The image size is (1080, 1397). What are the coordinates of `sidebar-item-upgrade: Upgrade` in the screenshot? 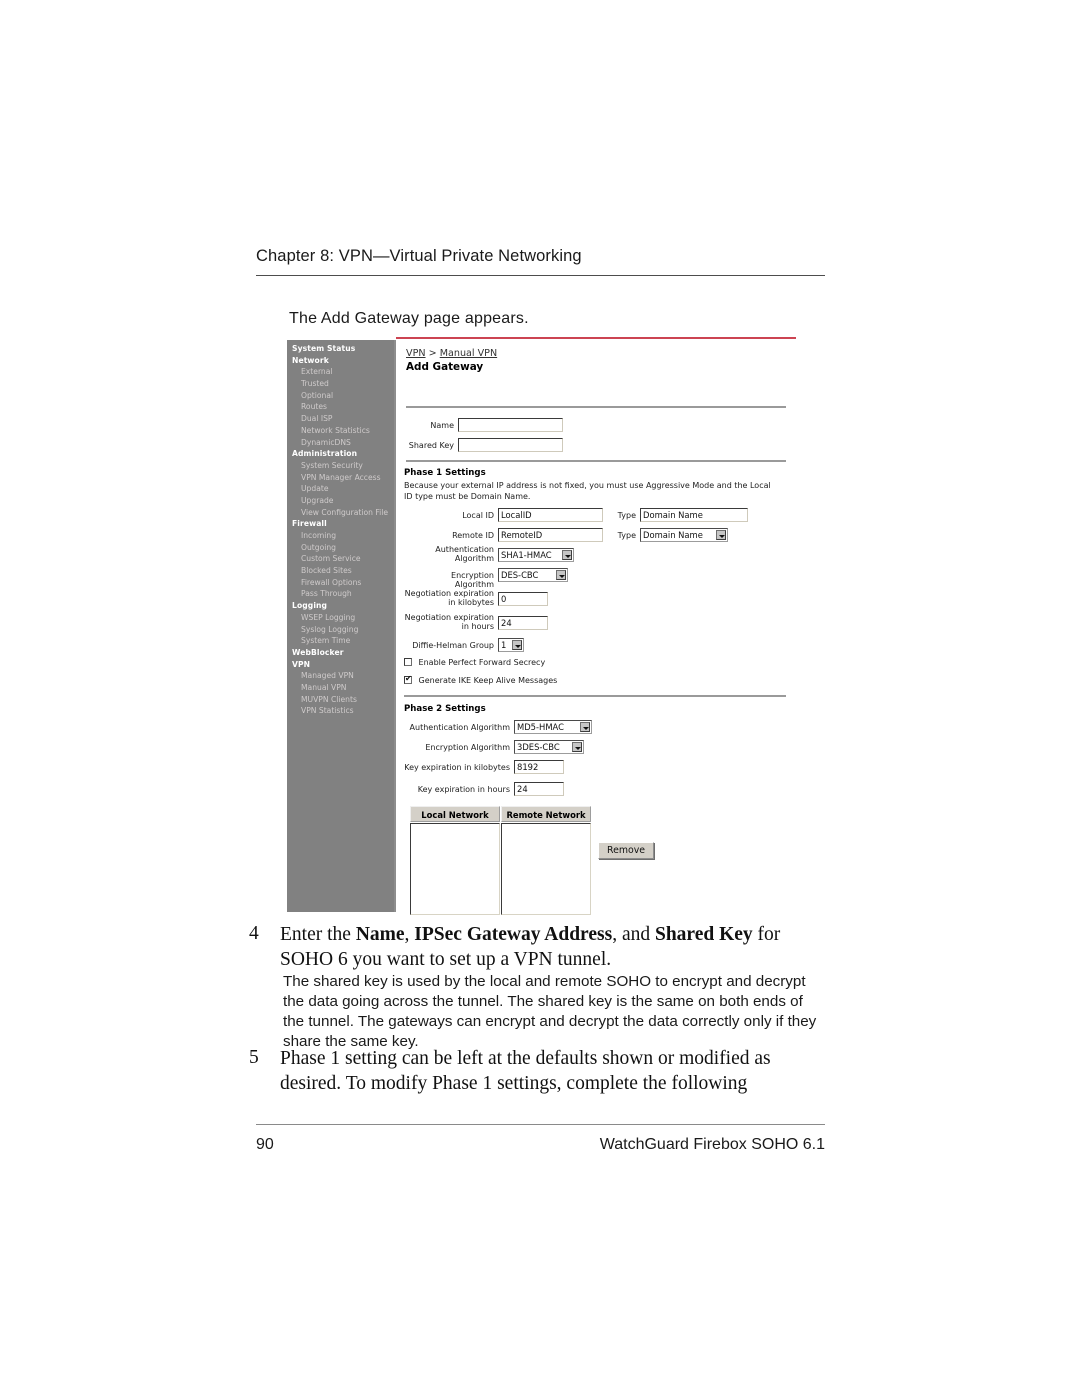 It's located at (340, 501).